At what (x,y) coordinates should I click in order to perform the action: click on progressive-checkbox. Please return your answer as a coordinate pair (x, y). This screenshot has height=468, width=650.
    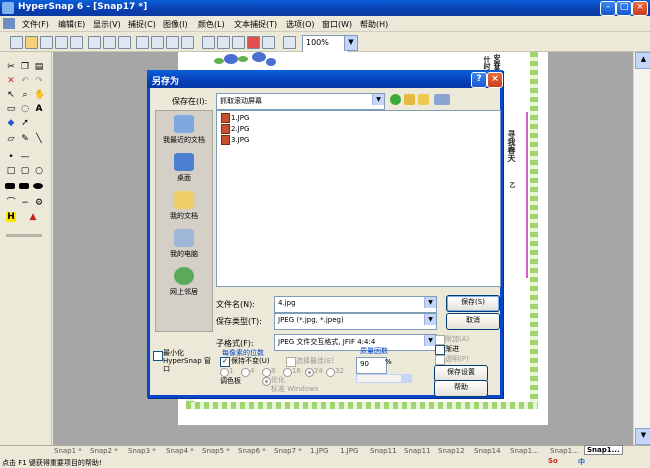
    Looking at the image, I should click on (440, 350).